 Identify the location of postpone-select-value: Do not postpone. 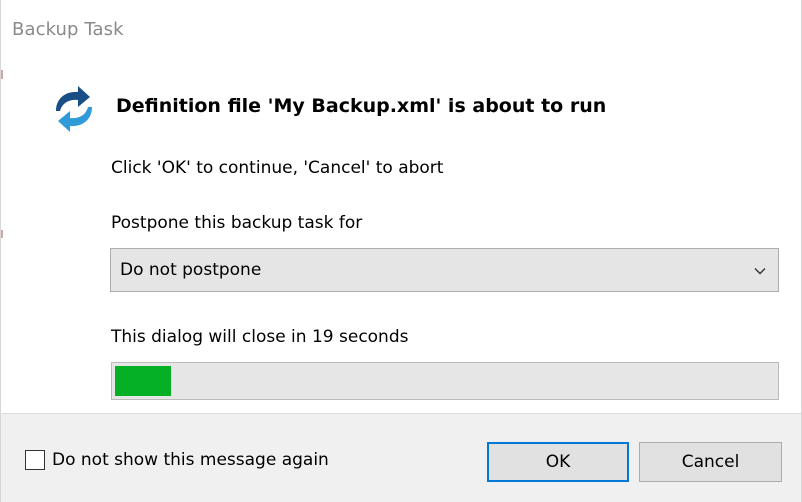
(191, 270).